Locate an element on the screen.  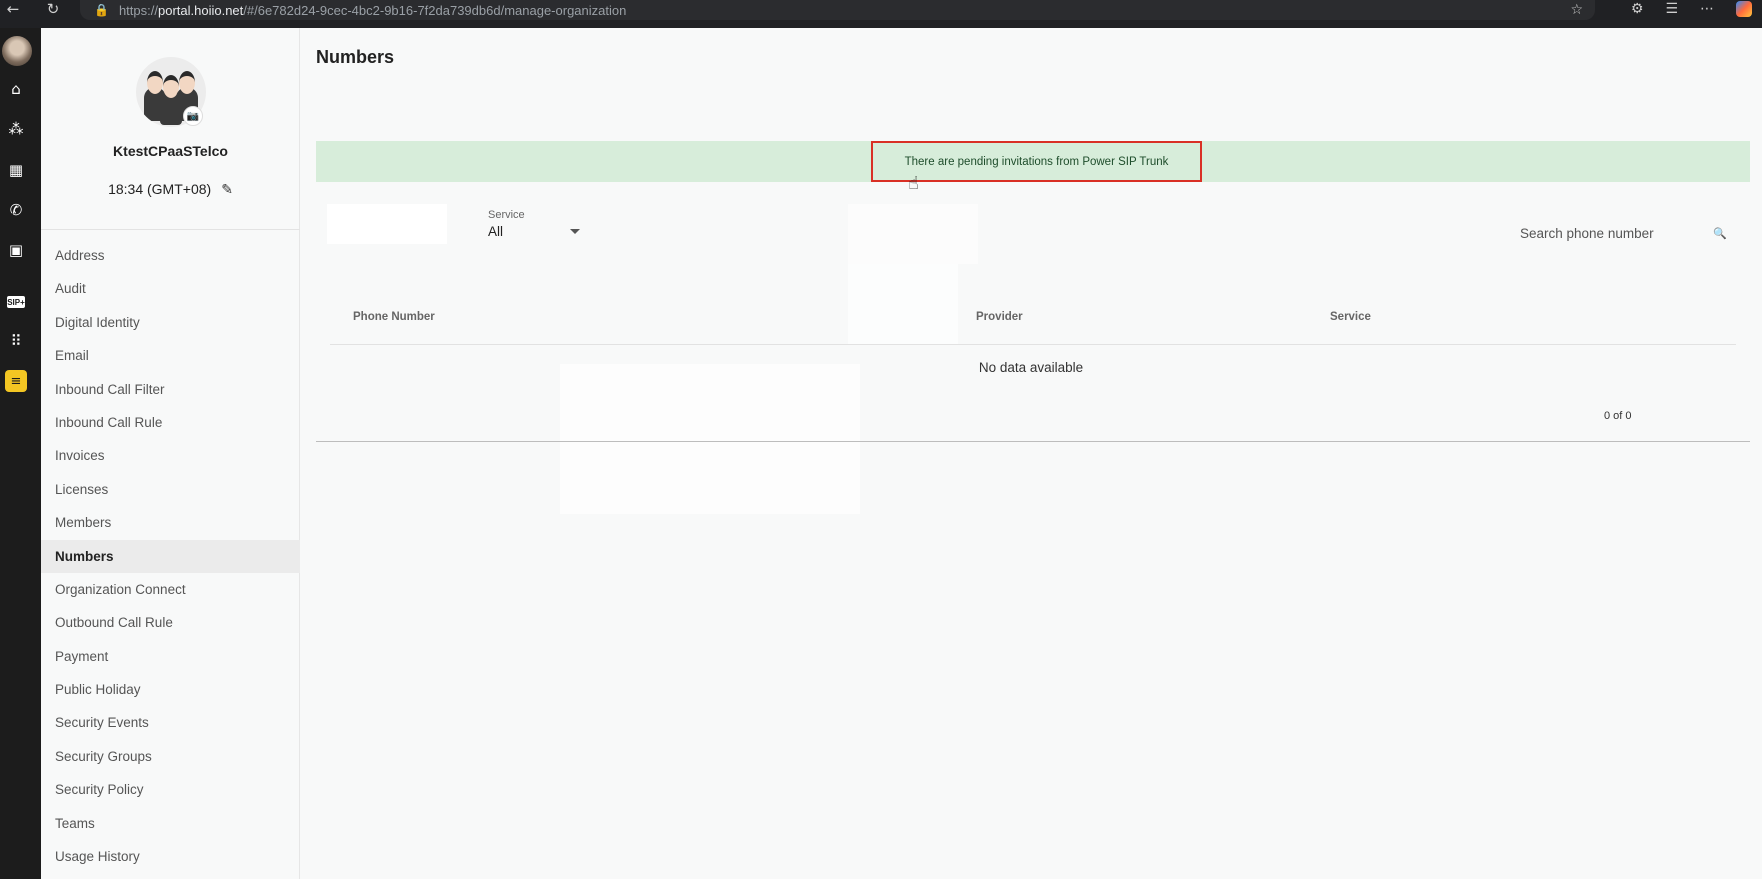
menu-item-invoices: Invoices is located at coordinates (170, 455).